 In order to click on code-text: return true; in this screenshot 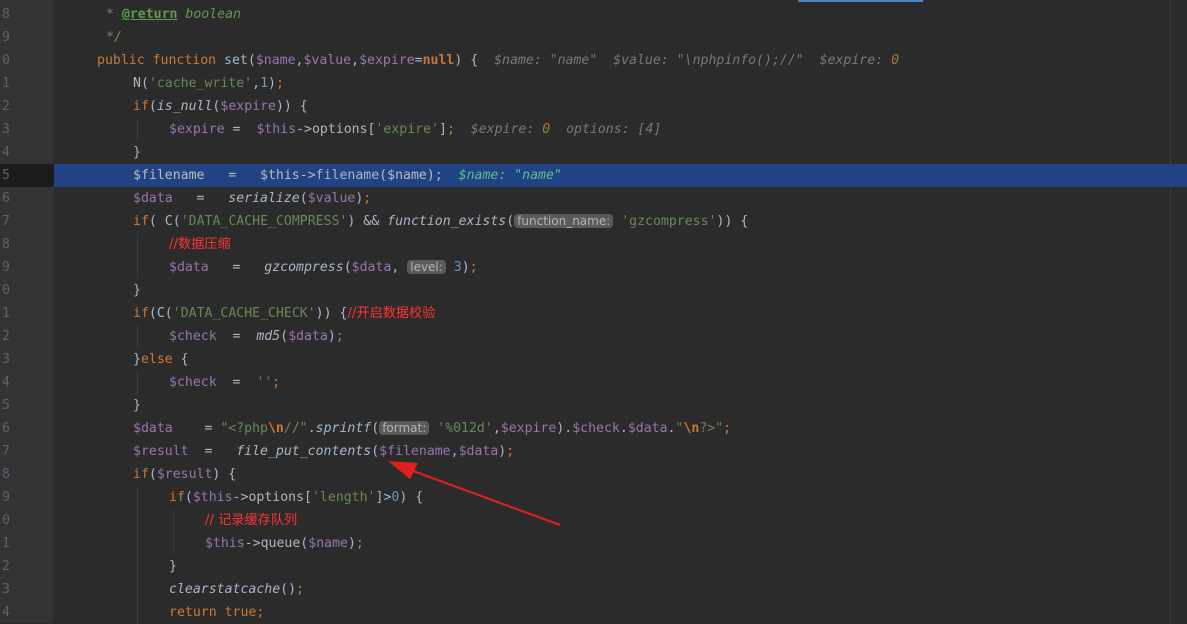, I will do `click(217, 612)`.